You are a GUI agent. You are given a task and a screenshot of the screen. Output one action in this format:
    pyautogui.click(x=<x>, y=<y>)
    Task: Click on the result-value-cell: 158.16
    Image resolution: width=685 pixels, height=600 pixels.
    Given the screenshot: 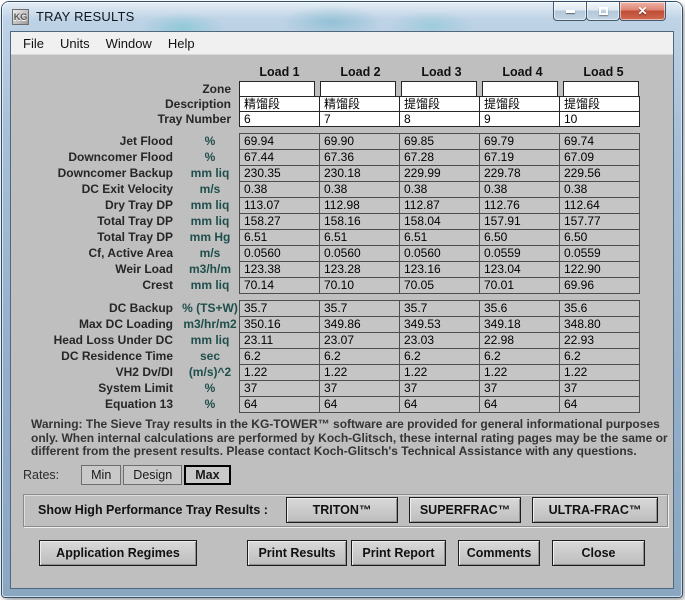 What is the action you would take?
    pyautogui.click(x=359, y=221)
    